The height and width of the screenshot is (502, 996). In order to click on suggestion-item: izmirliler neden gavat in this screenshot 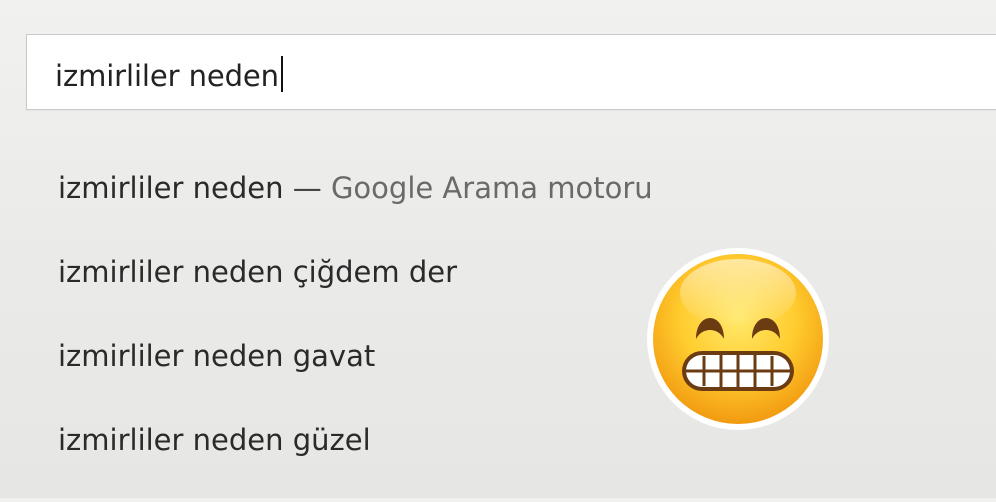, I will do `click(355, 376)`.